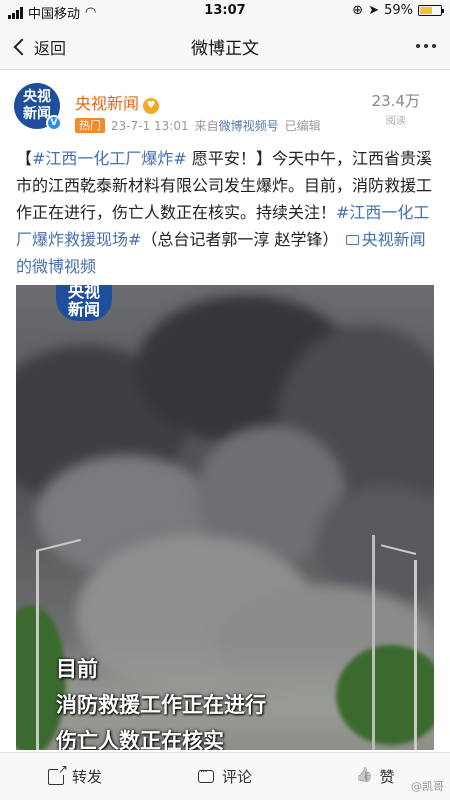 Image resolution: width=450 pixels, height=800 pixels. I want to click on post-date: 23-7-1 13:01, so click(150, 125).